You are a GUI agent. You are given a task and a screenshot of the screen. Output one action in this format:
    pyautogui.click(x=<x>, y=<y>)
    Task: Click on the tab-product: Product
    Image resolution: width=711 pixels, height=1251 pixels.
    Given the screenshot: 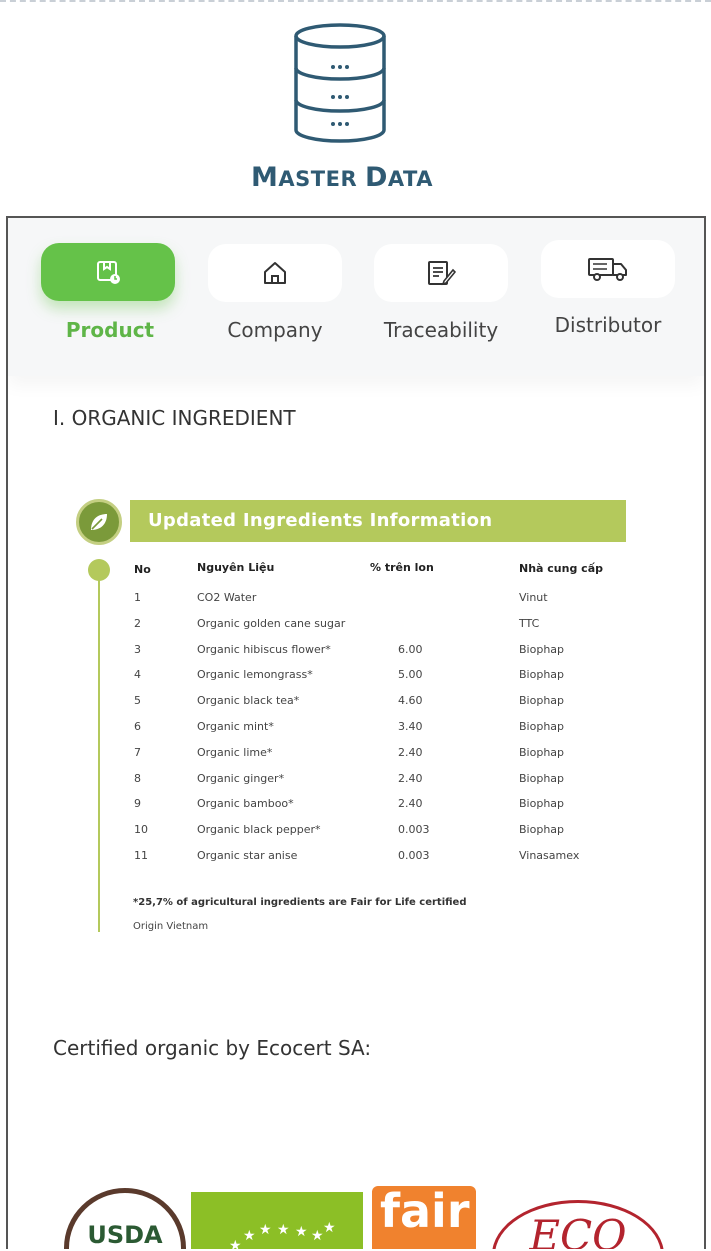 What is the action you would take?
    pyautogui.click(x=110, y=293)
    